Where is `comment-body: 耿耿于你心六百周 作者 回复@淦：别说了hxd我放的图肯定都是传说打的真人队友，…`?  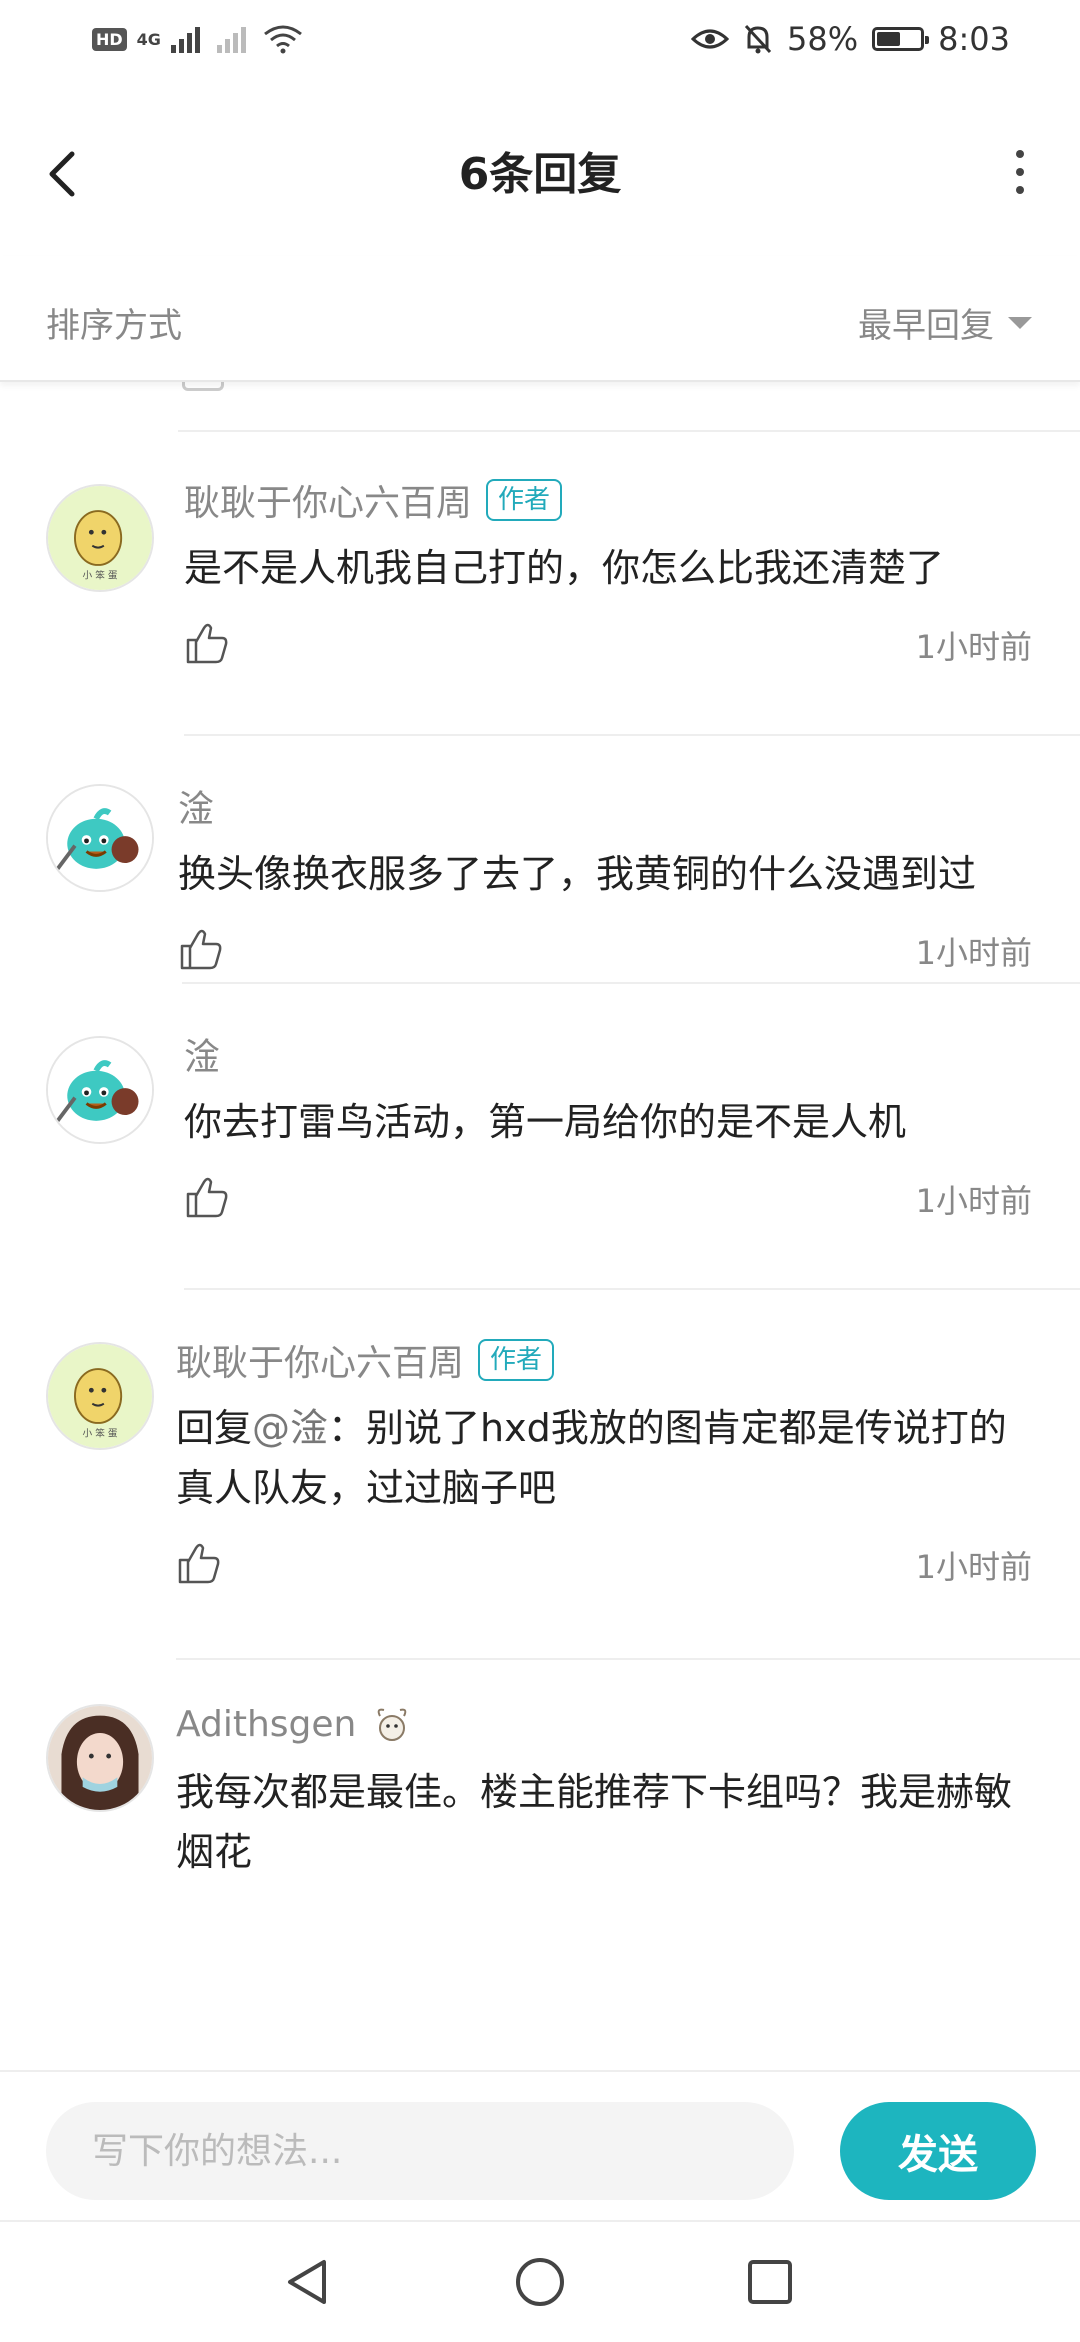
comment-body: 耿耿于你心六百周 作者 回复@淦：别说了hxd我放的图肯定都是传说打的真人队友，… is located at coordinates (604, 1469).